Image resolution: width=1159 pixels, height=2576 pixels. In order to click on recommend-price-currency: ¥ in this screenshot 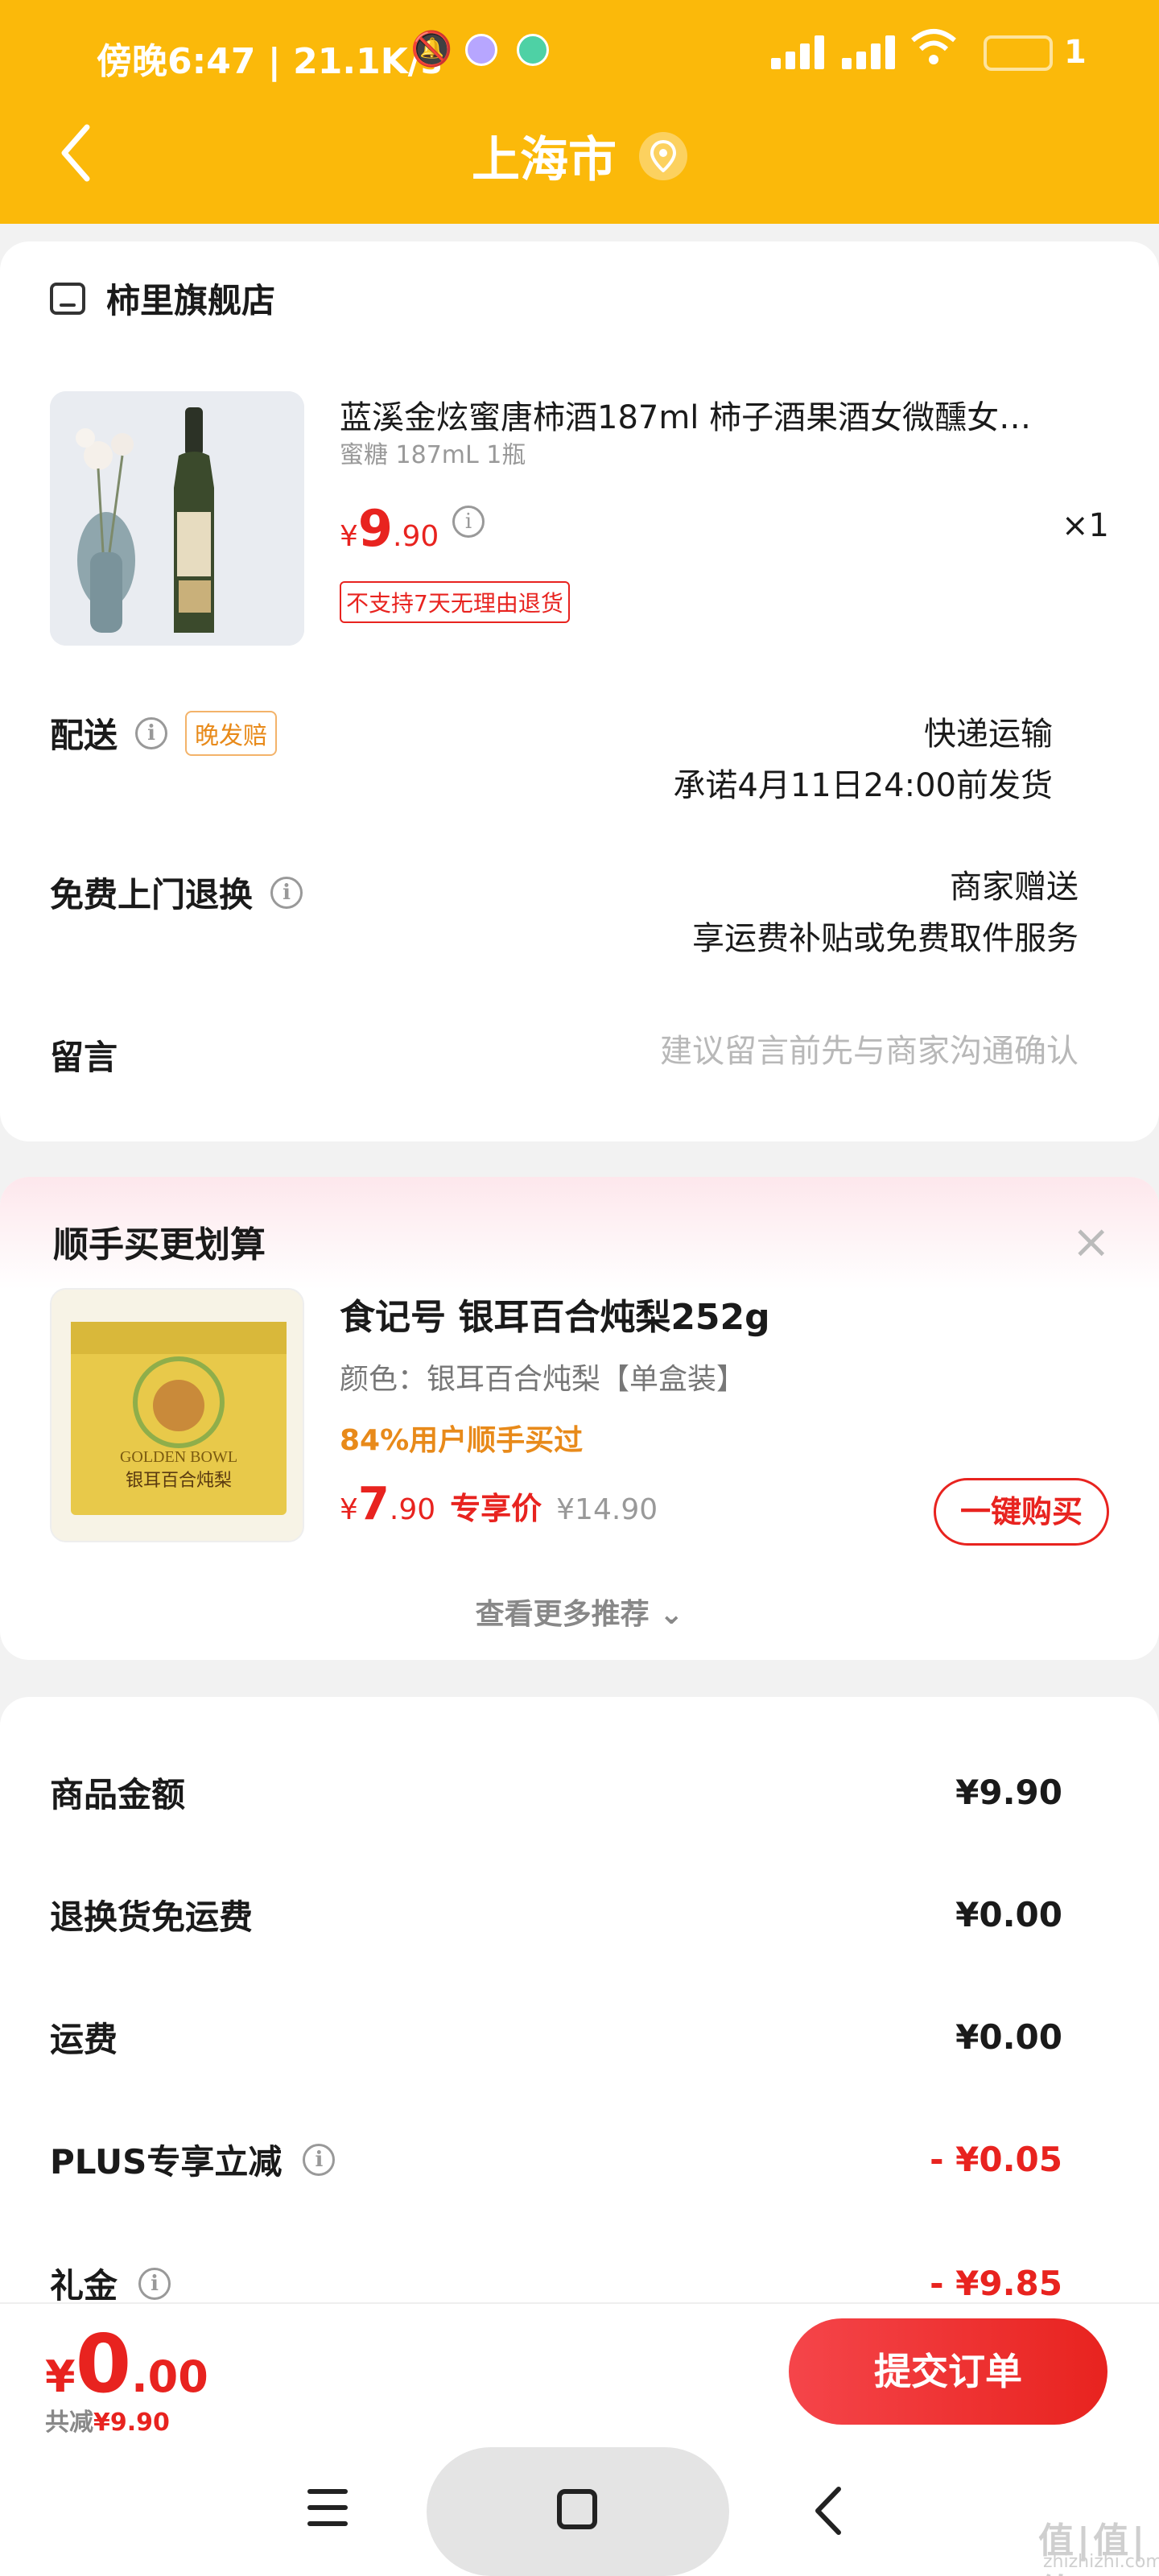, I will do `click(349, 1509)`.